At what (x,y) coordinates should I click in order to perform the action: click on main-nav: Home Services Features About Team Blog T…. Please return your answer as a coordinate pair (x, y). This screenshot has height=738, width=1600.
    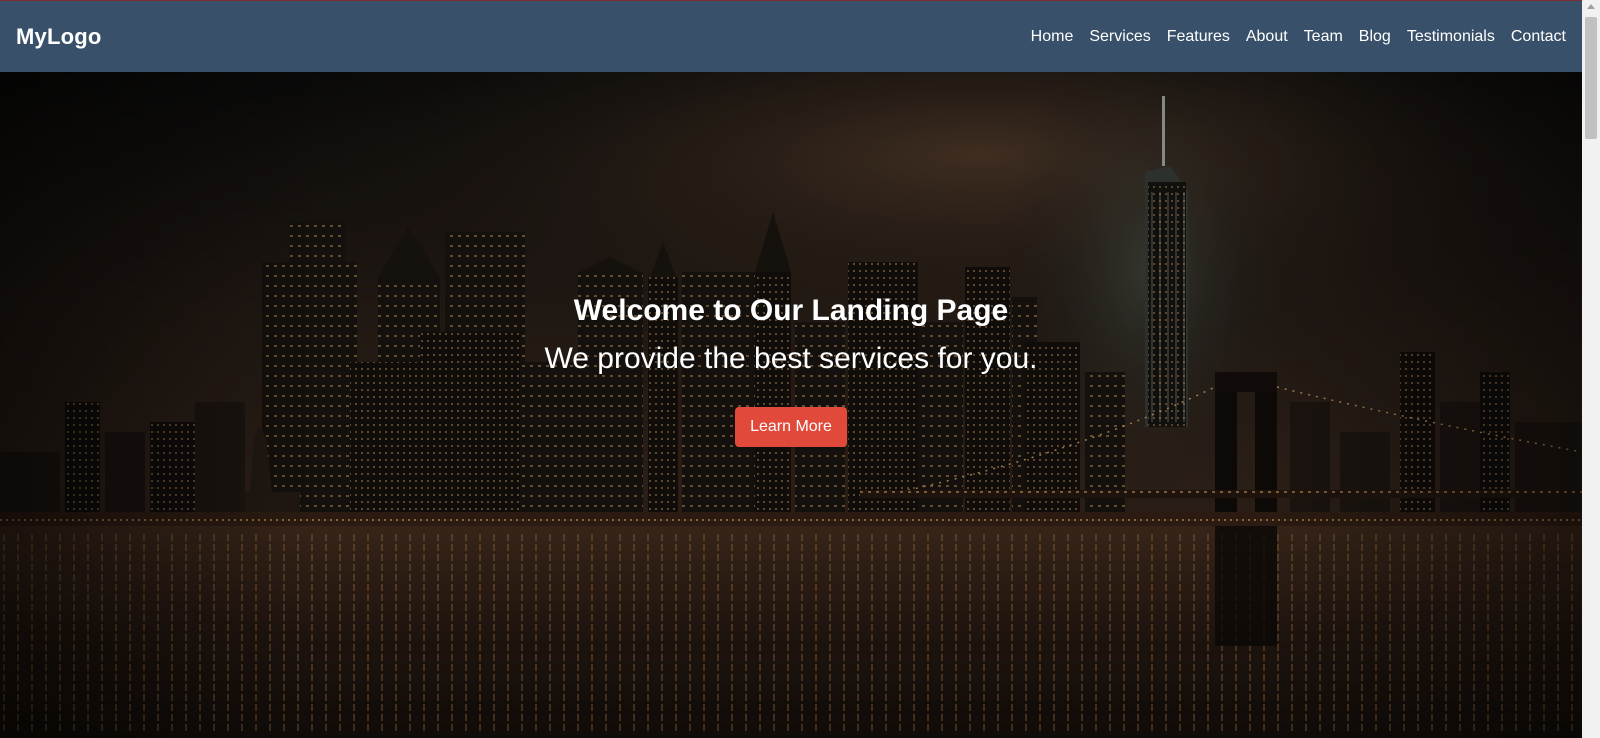
    Looking at the image, I should click on (1290, 37).